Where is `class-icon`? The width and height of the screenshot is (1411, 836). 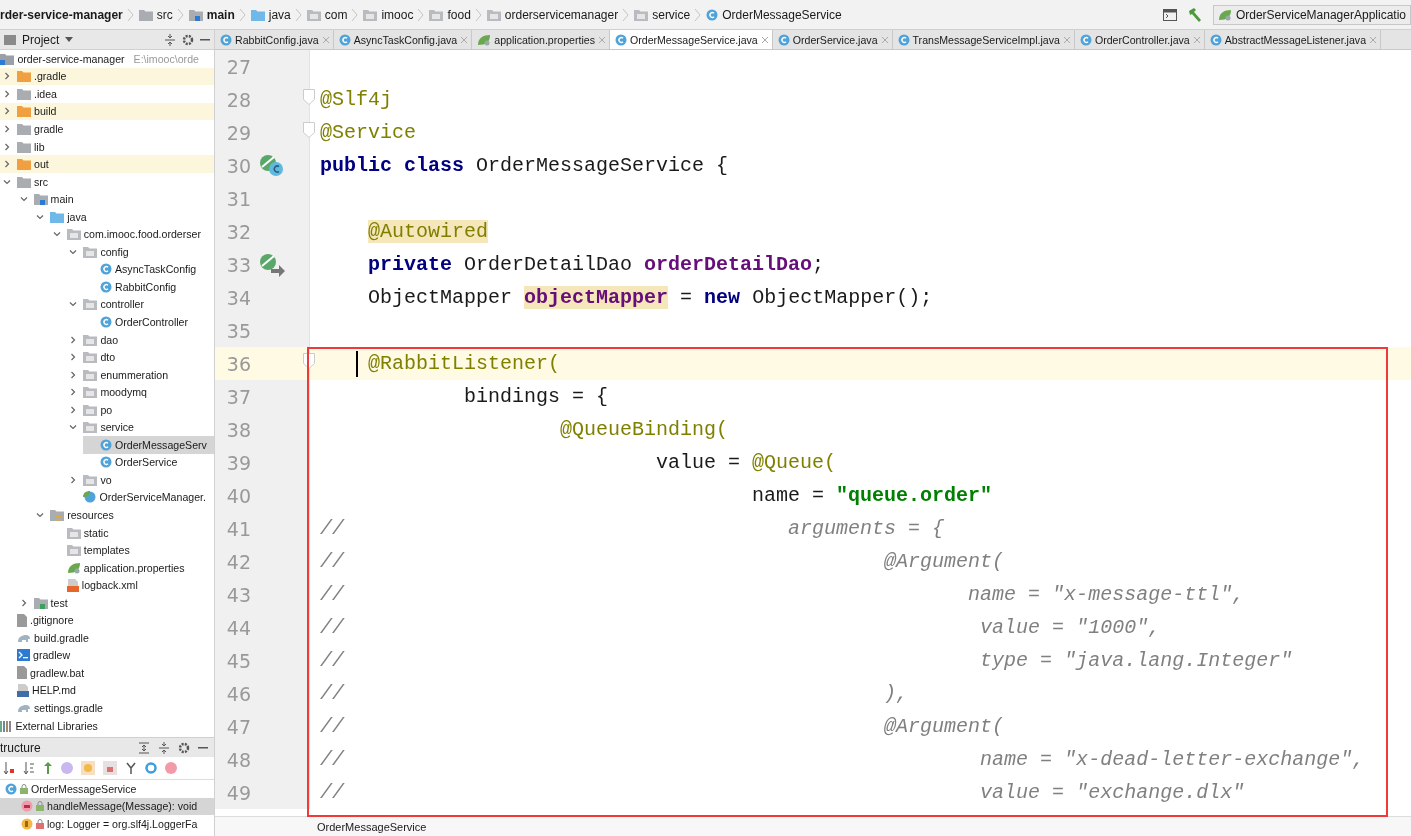
class-icon is located at coordinates (106, 286).